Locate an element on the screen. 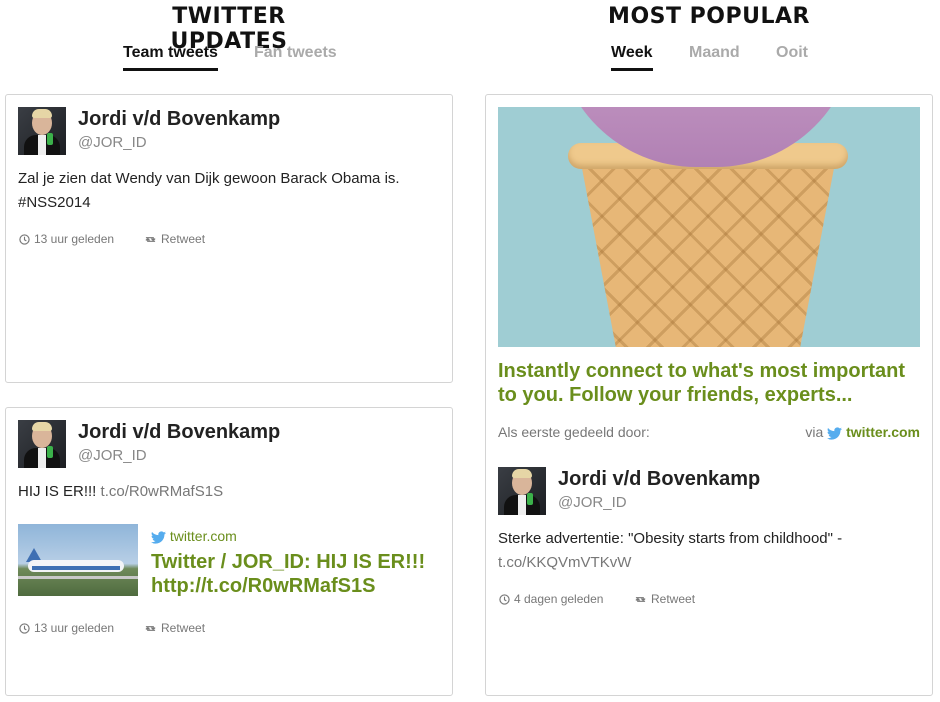 The image size is (940, 702). shared-by-label: Als eerste gedeeld door: is located at coordinates (574, 432).